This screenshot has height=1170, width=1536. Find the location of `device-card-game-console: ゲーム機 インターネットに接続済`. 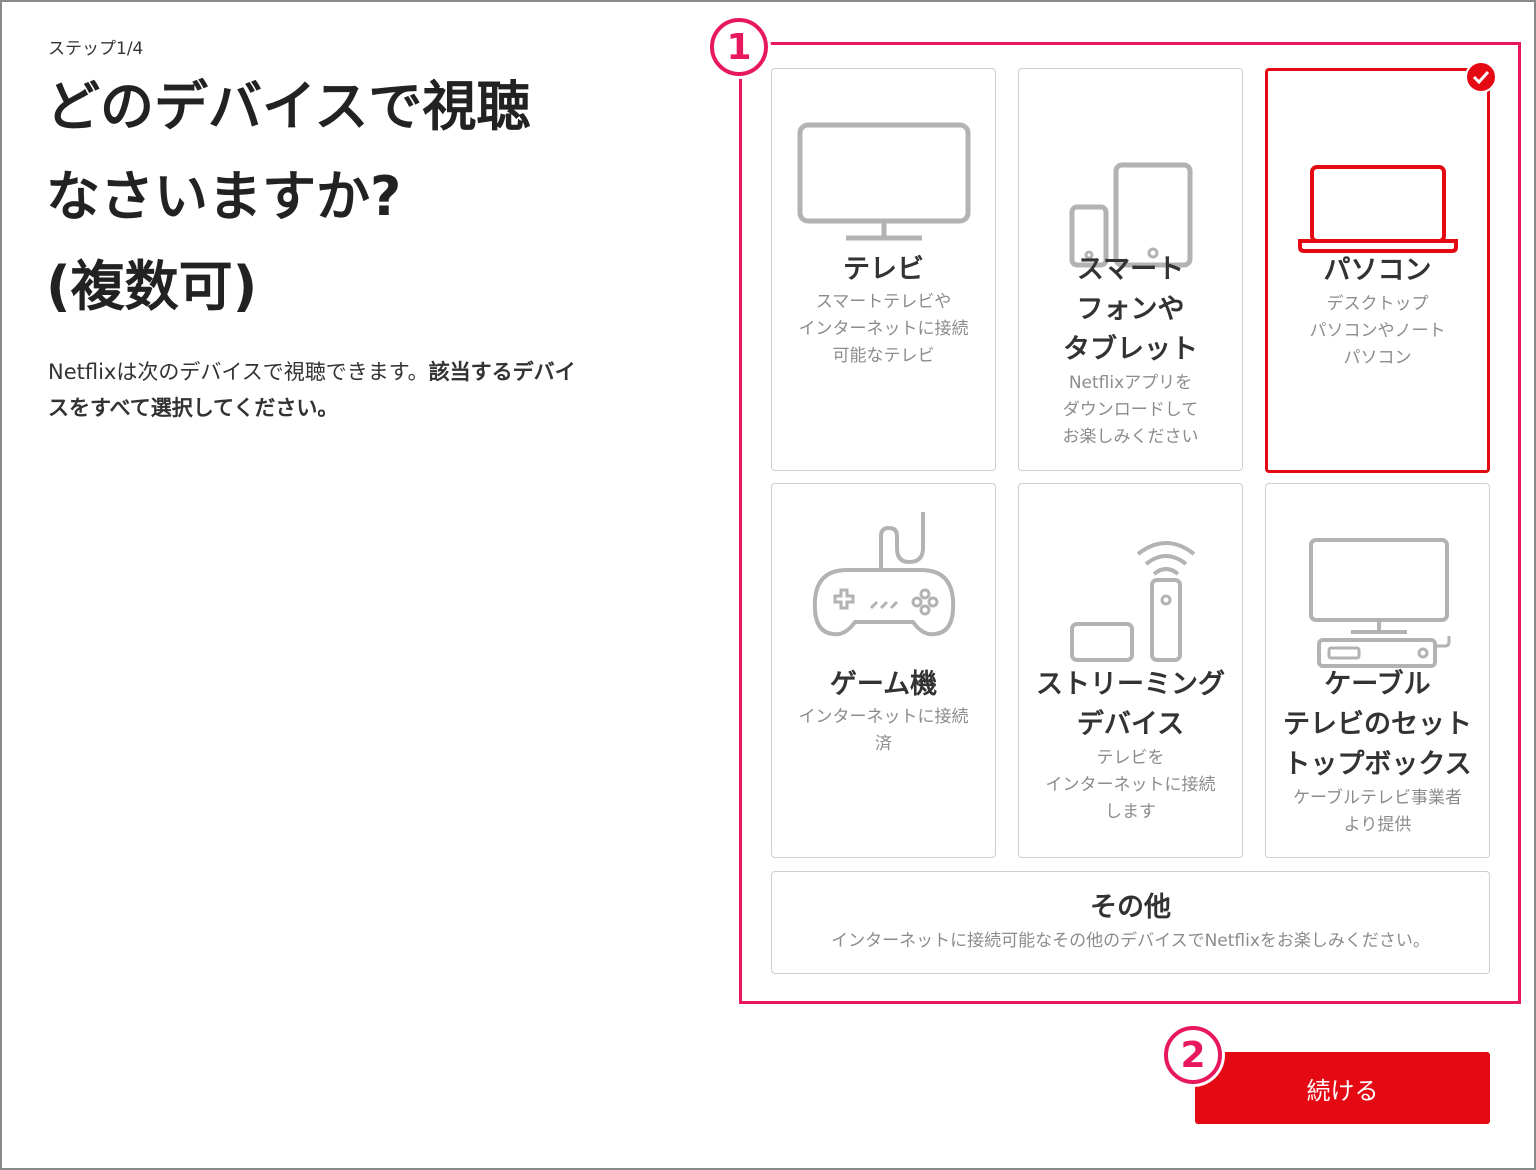

device-card-game-console: ゲーム機 インターネットに接続済 is located at coordinates (883, 670).